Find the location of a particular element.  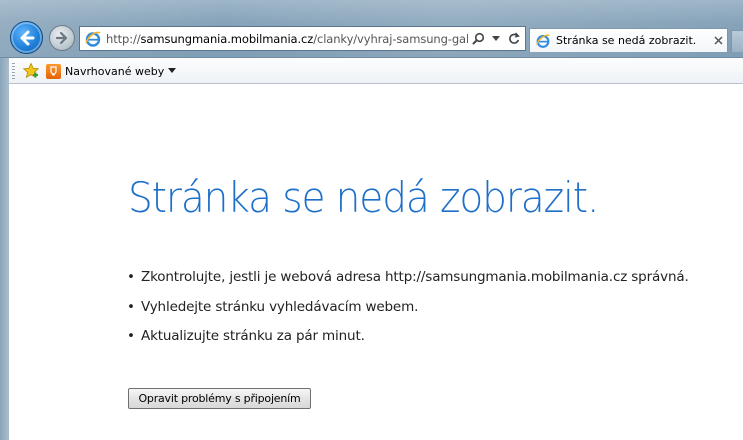

list-item: • Vyhledejte stránku vyhledávacím webem. is located at coordinates (408, 312).